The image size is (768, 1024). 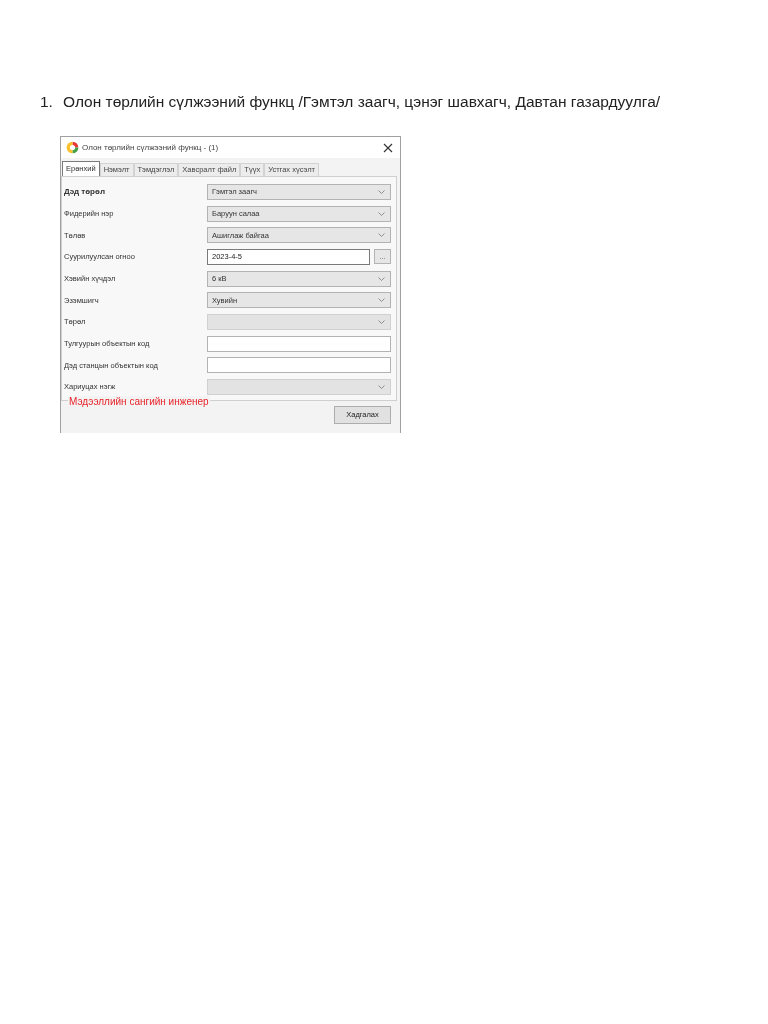 What do you see at coordinates (388, 147) in the screenshot?
I see `close-icon` at bounding box center [388, 147].